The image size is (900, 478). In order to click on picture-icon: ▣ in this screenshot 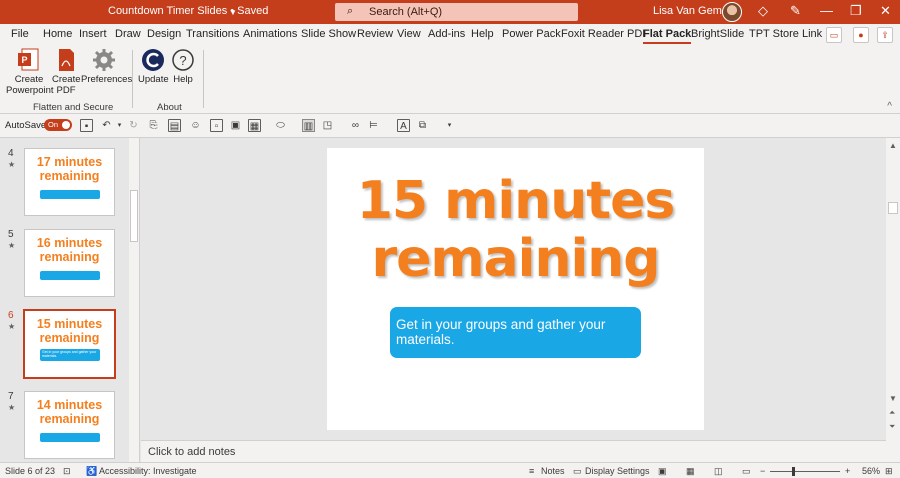, I will do `click(235, 125)`.